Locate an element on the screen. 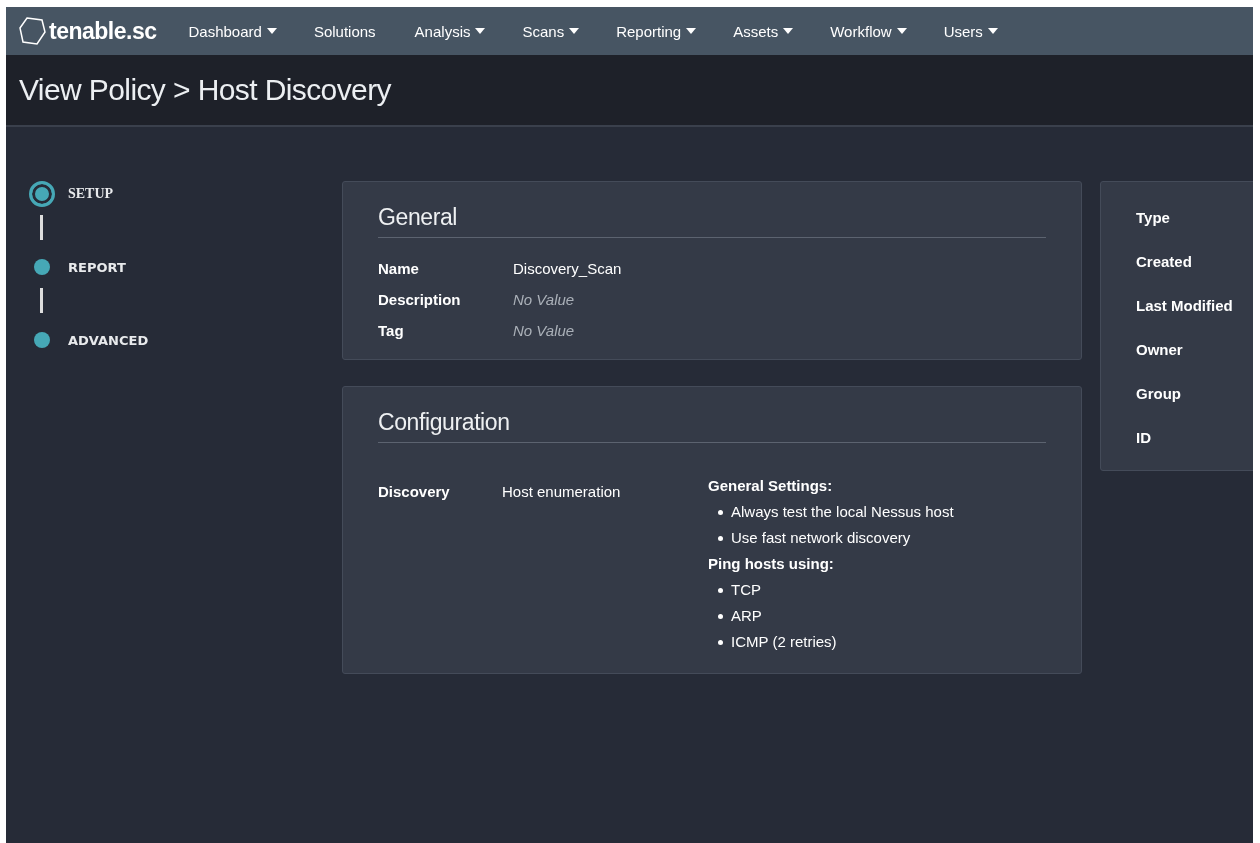 Image resolution: width=1260 pixels, height=843 pixels. detail-label: Group is located at coordinates (1159, 394).